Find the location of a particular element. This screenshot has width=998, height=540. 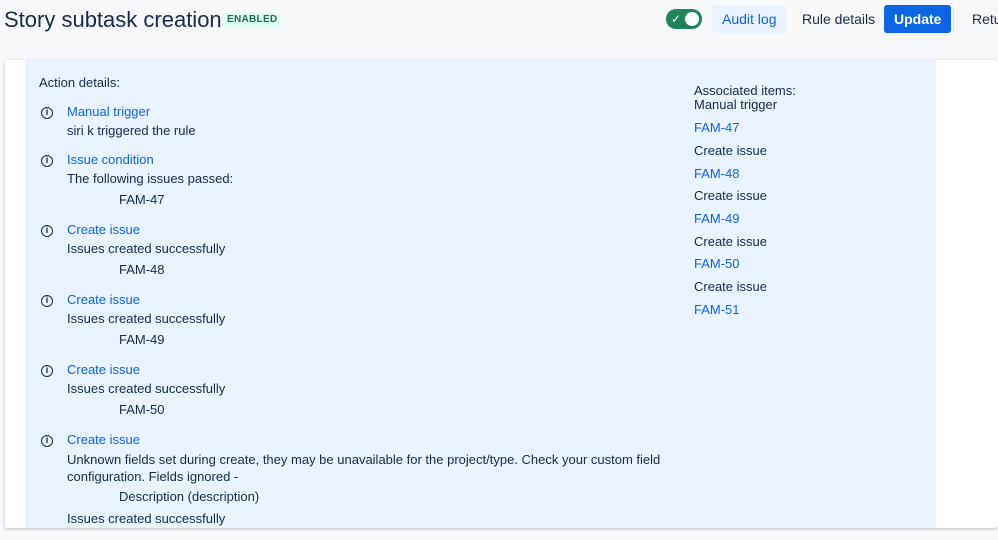

associated-item-link: FAM-50 is located at coordinates (717, 263).